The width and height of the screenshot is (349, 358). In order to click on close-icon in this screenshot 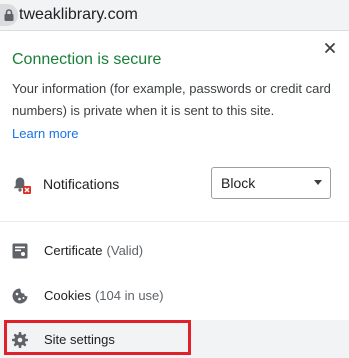, I will do `click(330, 48)`.